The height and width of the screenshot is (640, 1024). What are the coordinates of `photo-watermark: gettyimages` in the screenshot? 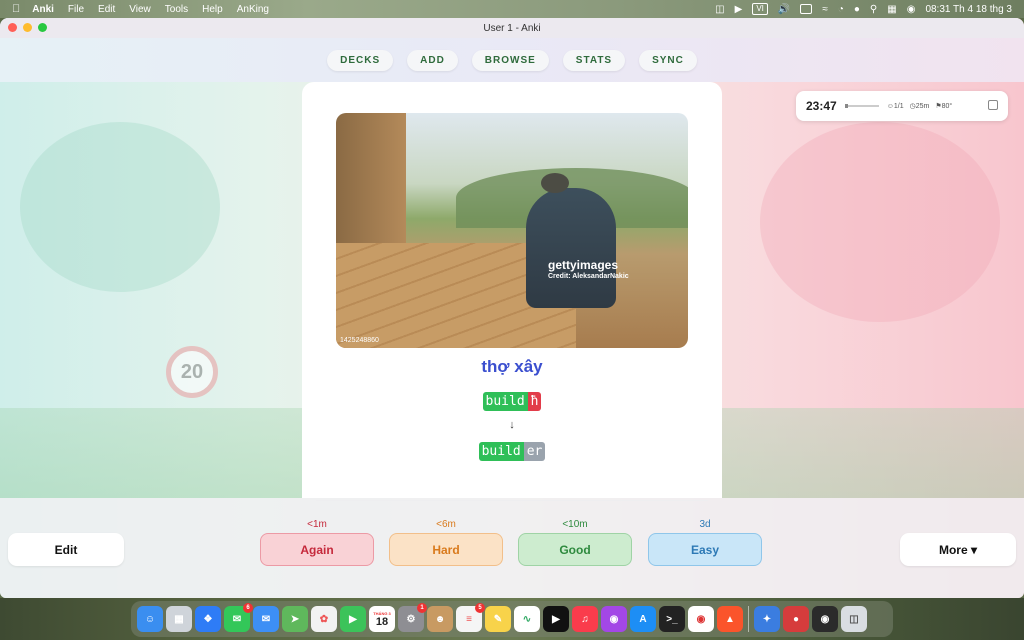 It's located at (583, 265).